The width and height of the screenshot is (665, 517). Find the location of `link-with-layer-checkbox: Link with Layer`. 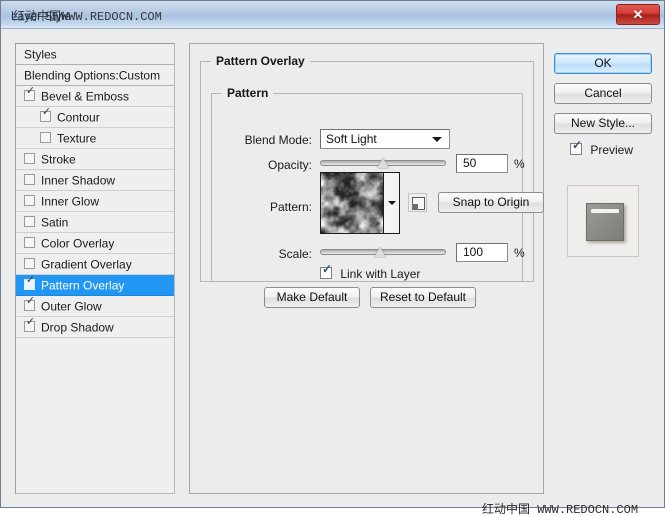

link-with-layer-checkbox: Link with Layer is located at coordinates (370, 272).